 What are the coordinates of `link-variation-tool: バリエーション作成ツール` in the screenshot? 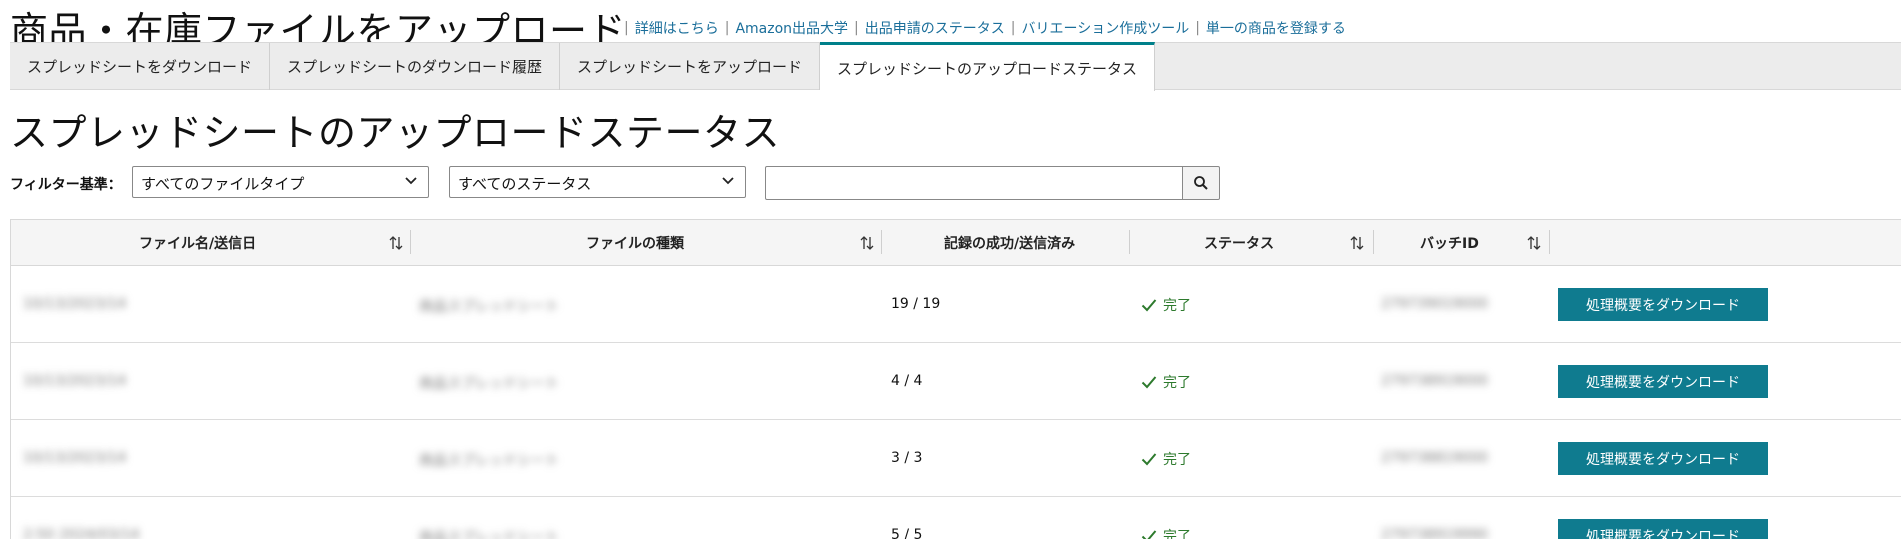 It's located at (1105, 28).